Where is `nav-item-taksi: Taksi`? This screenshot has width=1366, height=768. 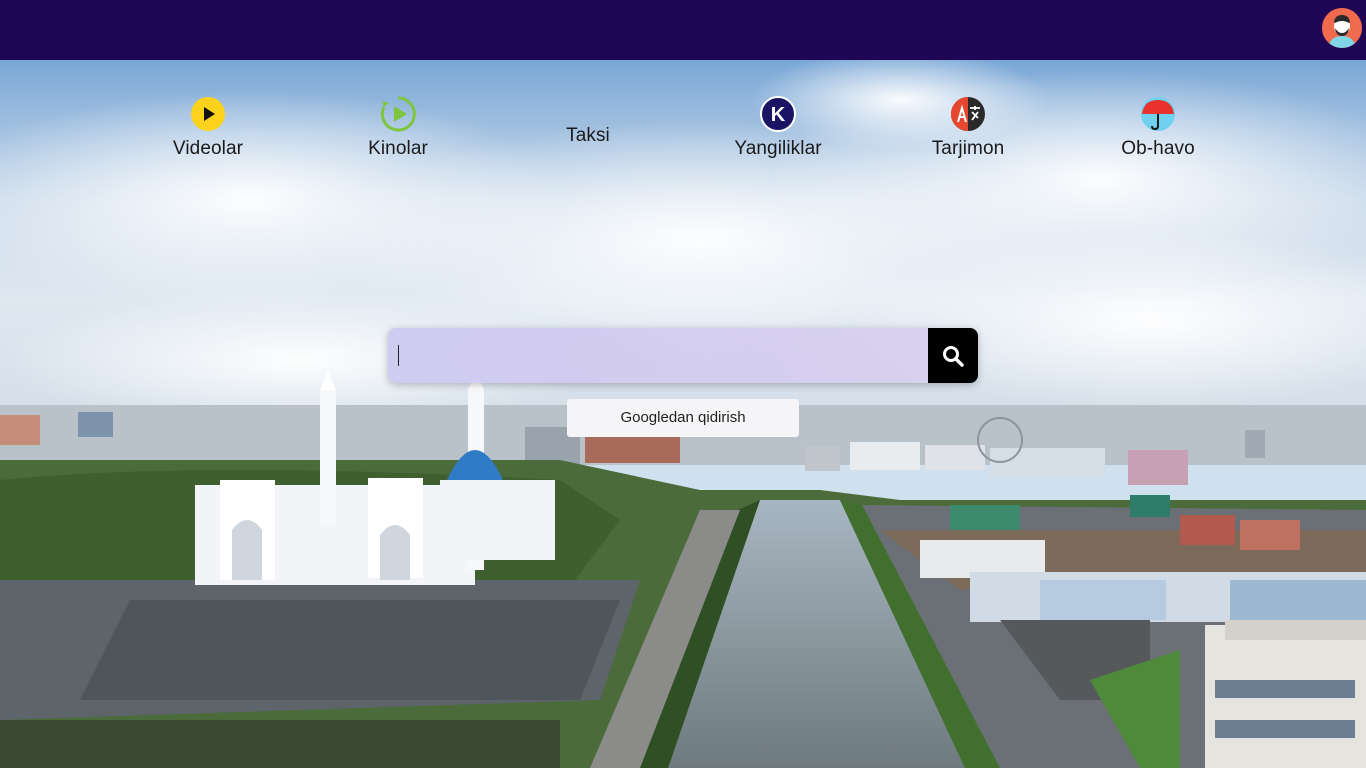
nav-item-taksi: Taksi is located at coordinates (588, 121).